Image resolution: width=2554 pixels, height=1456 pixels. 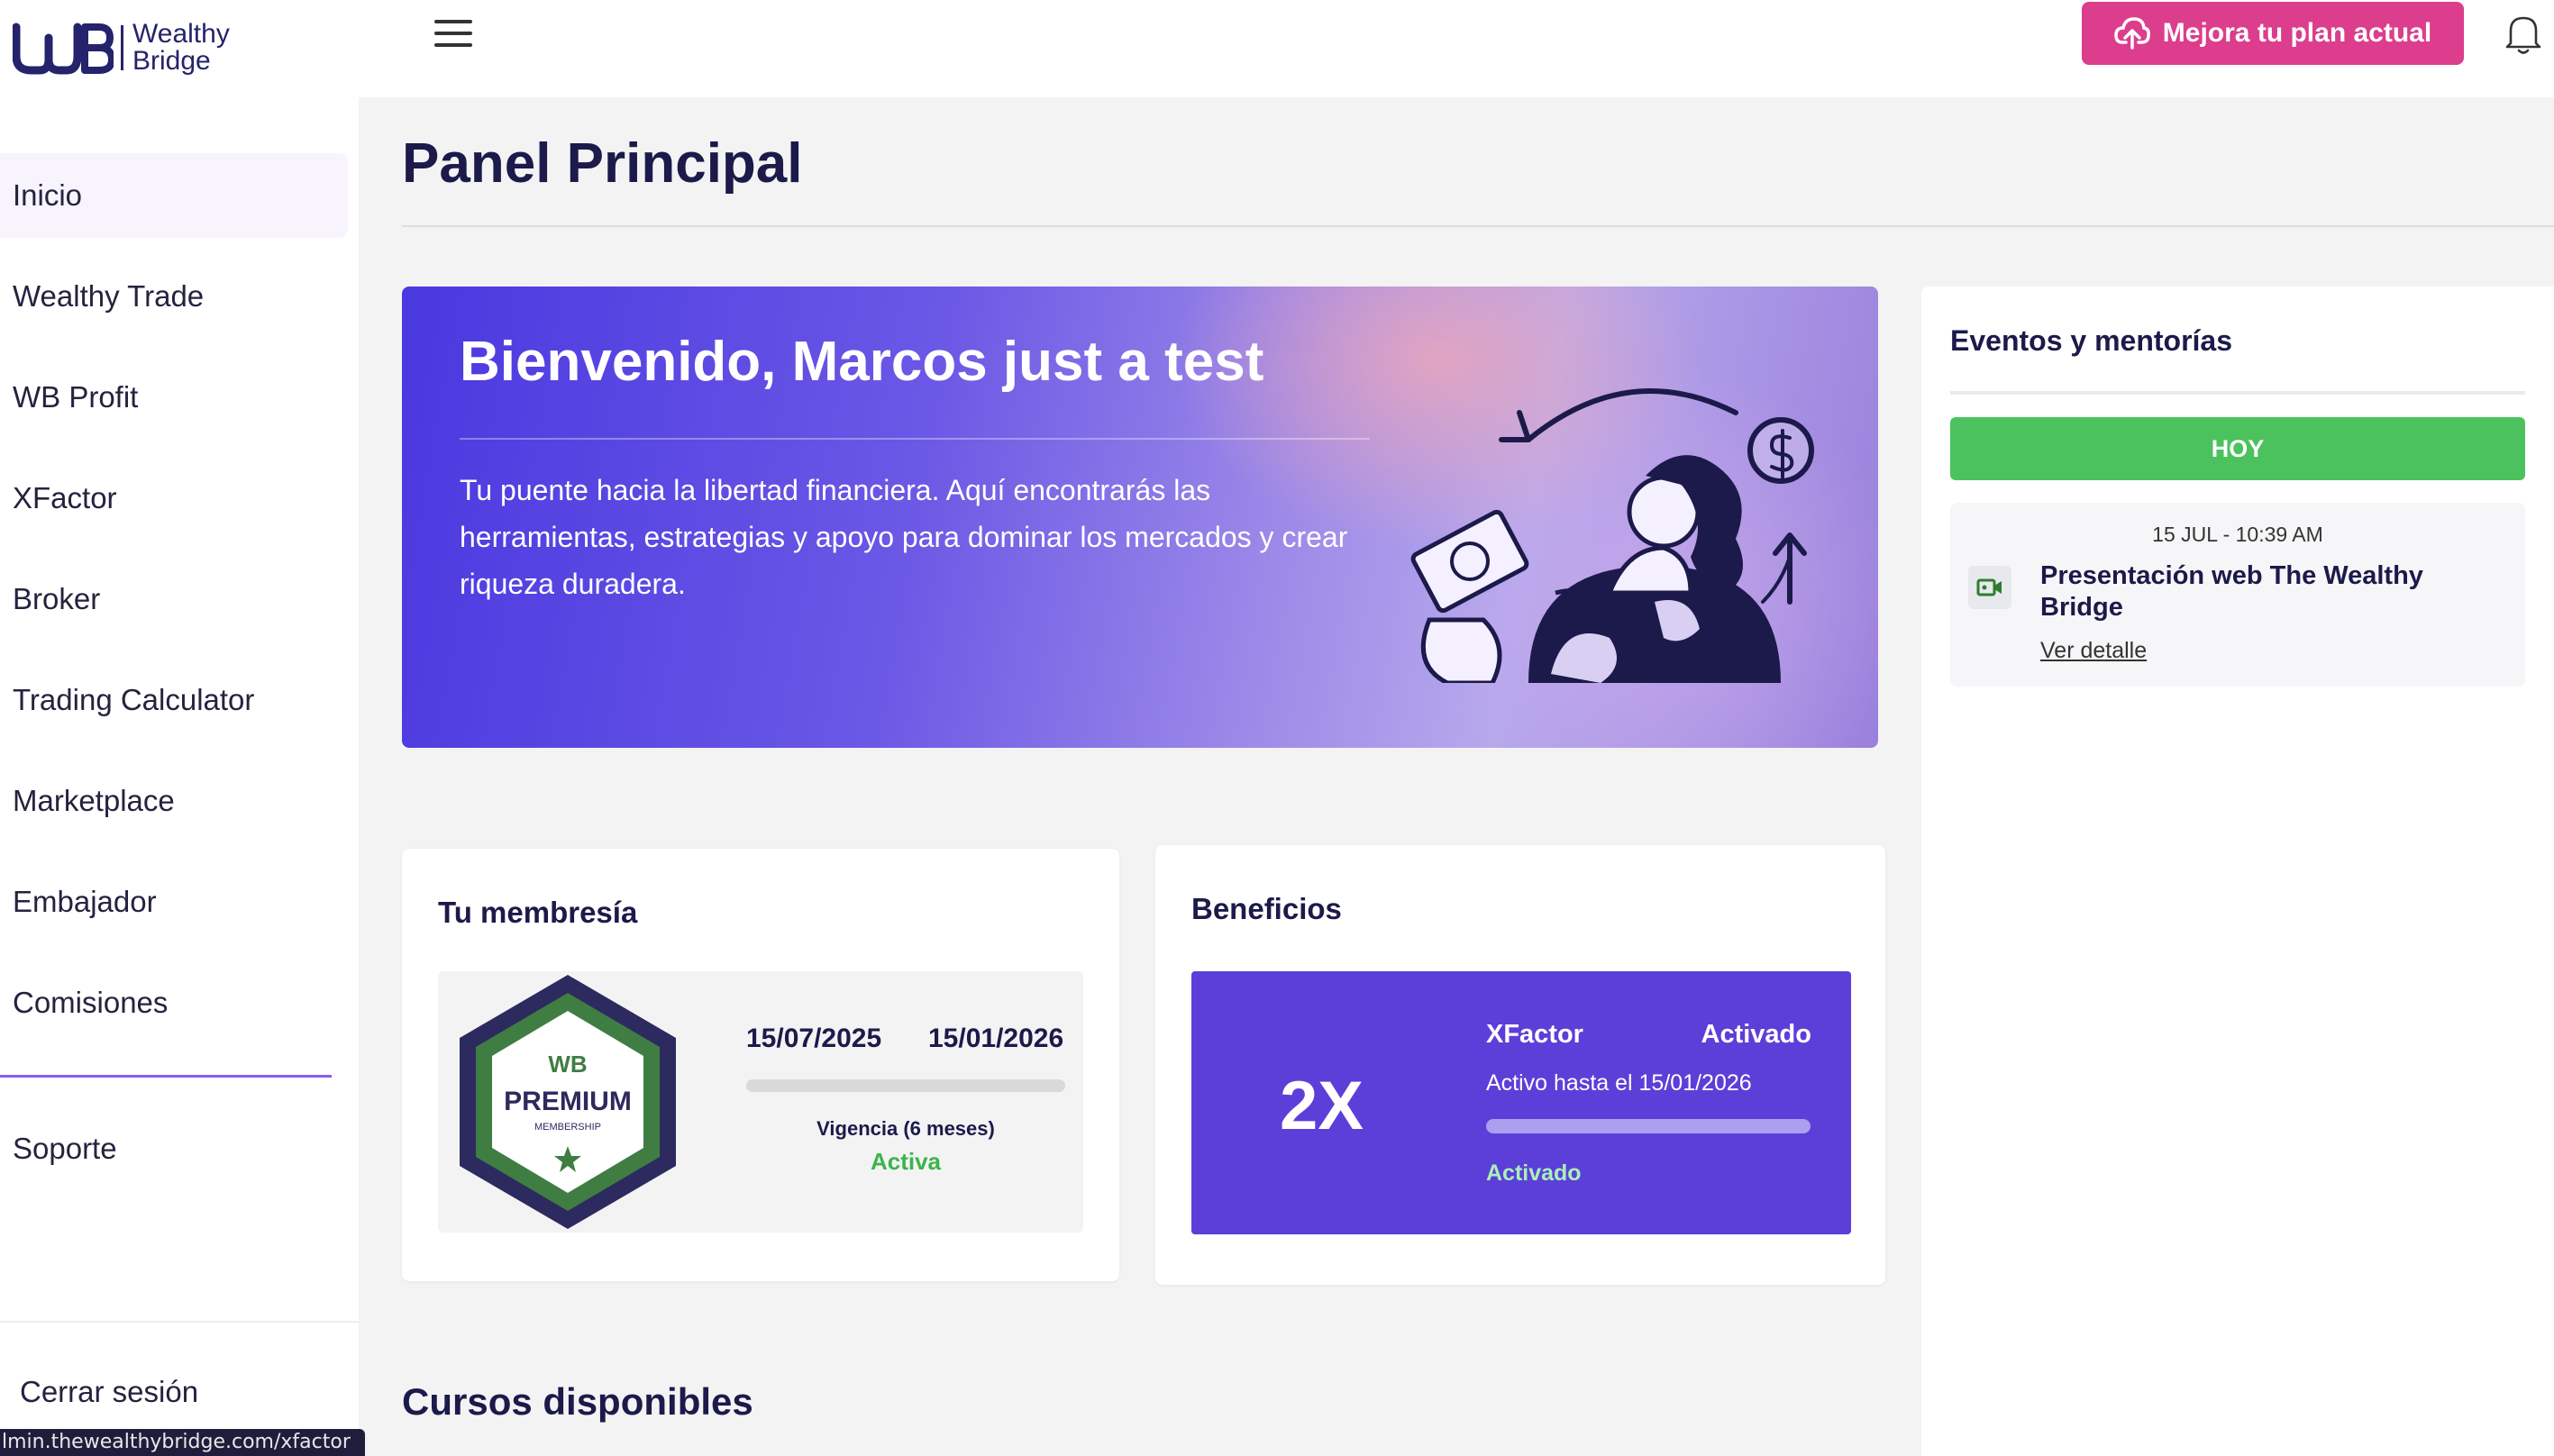 I want to click on benefit-until: Activo hasta el 15/01/2026, so click(x=1619, y=1083).